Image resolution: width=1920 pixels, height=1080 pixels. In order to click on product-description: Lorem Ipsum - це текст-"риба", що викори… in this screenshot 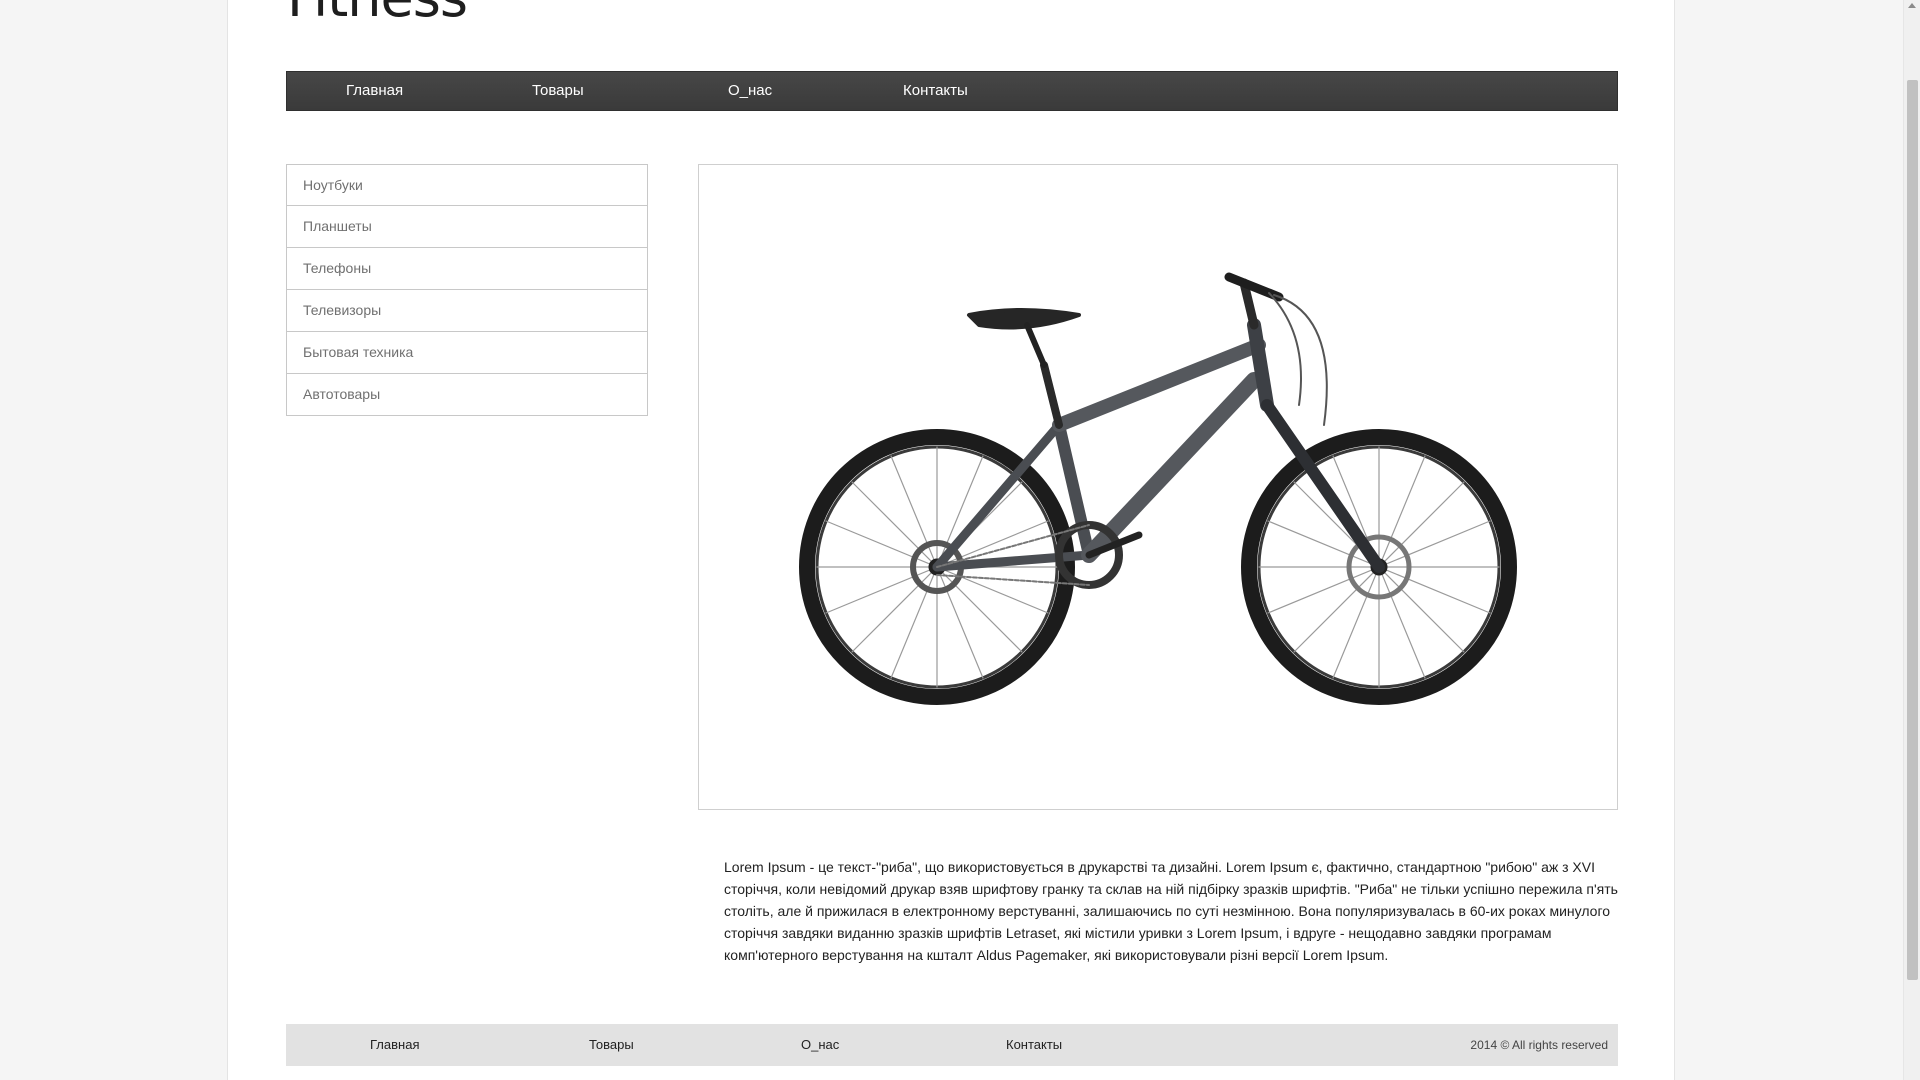, I will do `click(1171, 911)`.